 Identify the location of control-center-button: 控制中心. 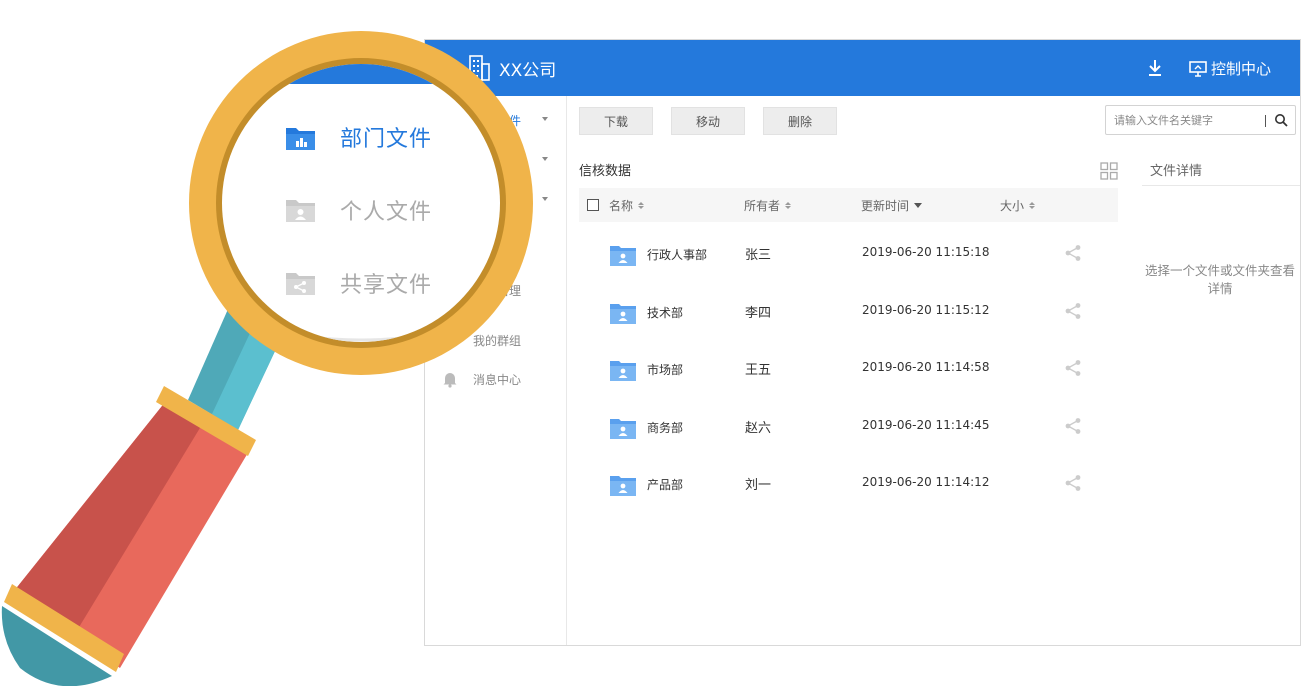
(1230, 68).